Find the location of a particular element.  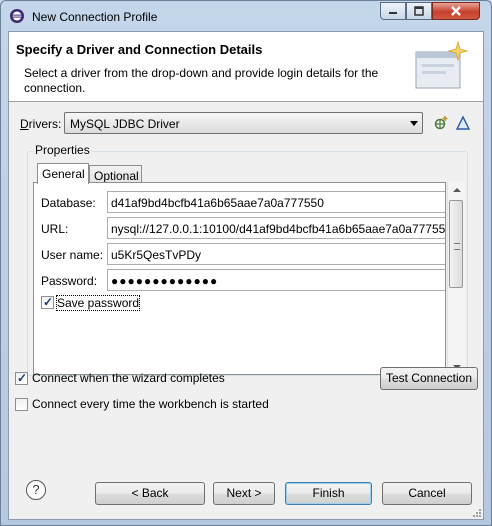

edit-driver-icon is located at coordinates (463, 123).